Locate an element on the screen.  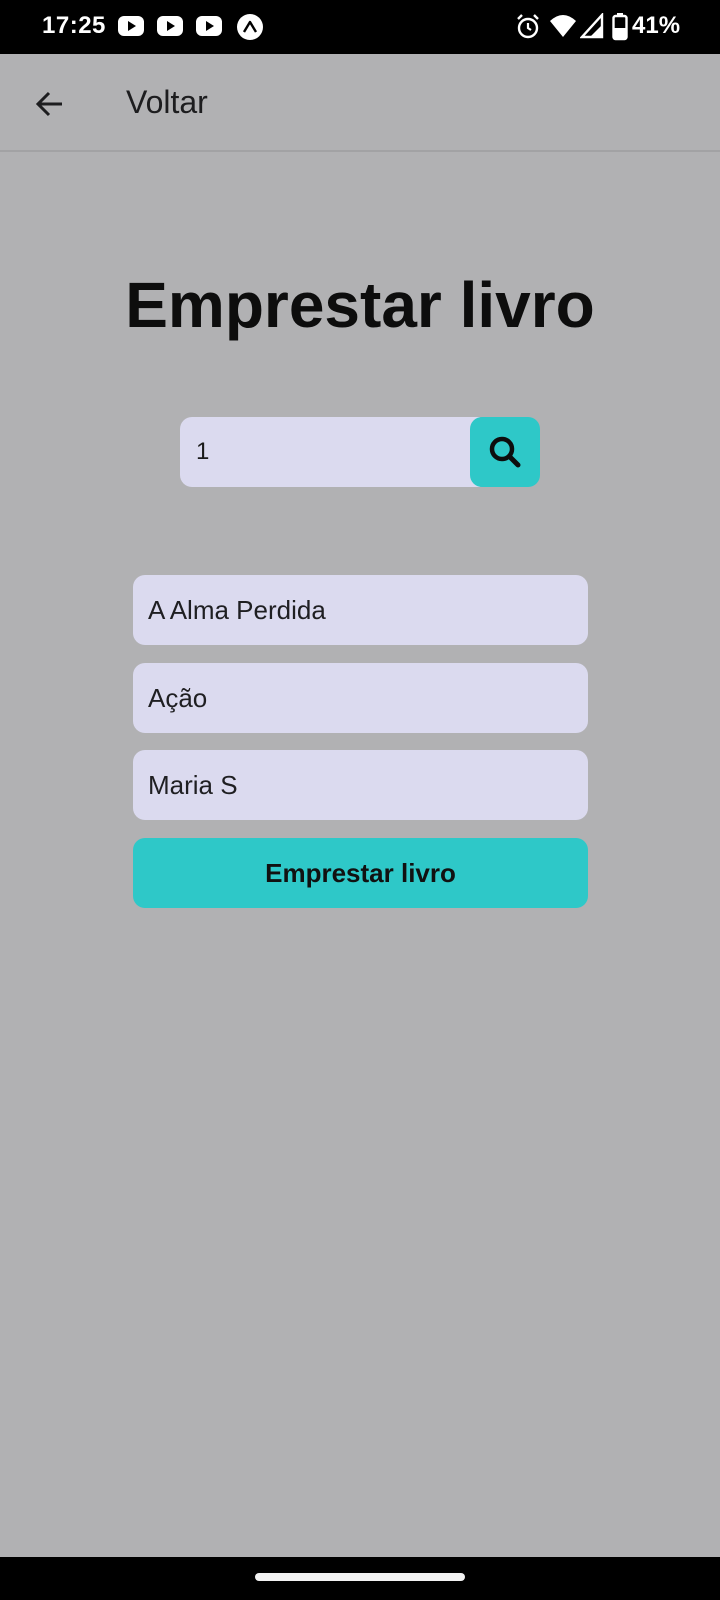
search-icon is located at coordinates (505, 452).